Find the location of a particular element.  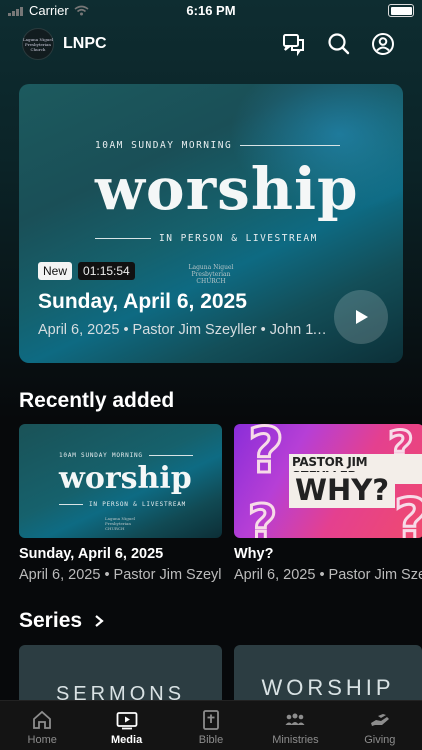

thumb-art-bottom: IN PERSON & LIVESTREAM is located at coordinates (122, 504).